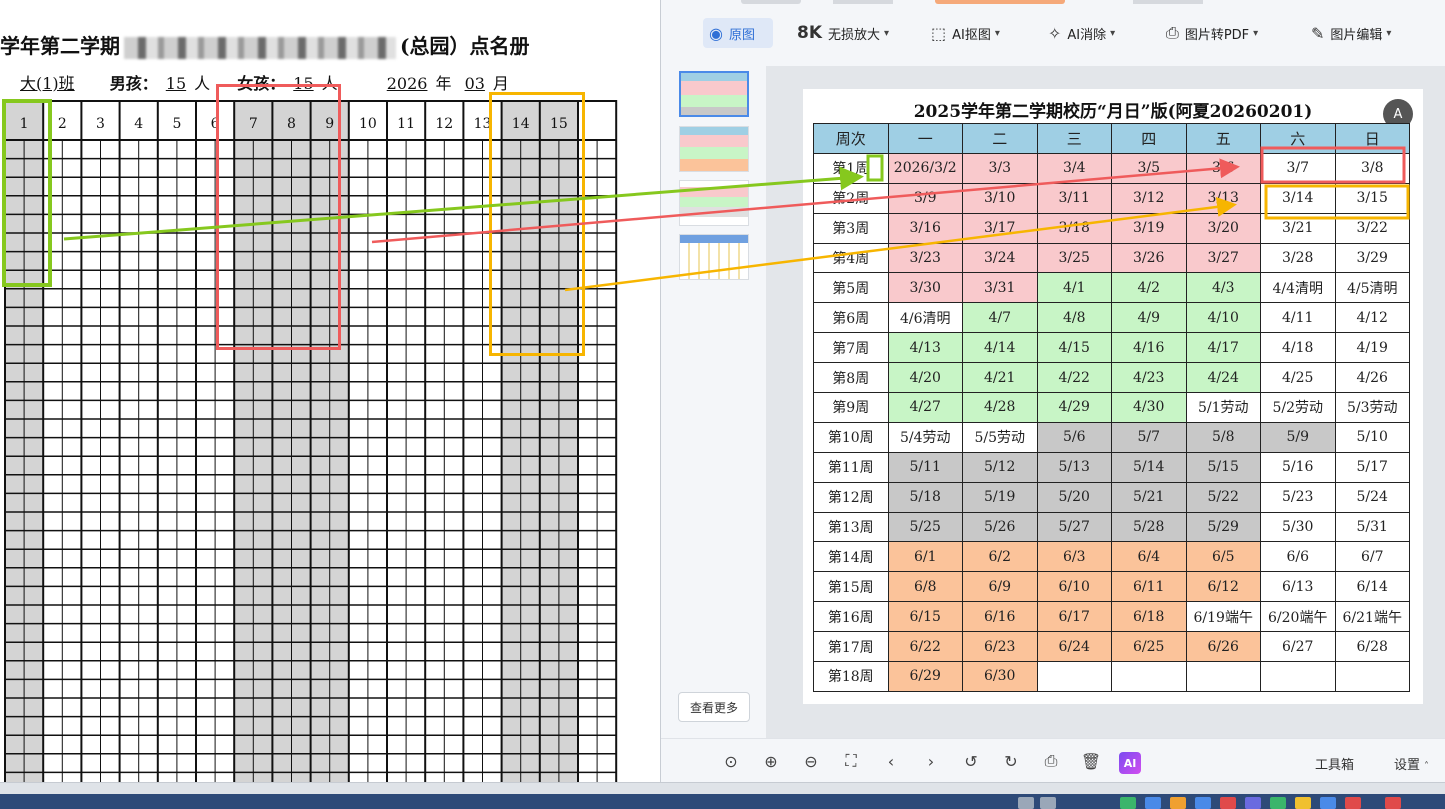  I want to click on settings-label: 设置, so click(1407, 765).